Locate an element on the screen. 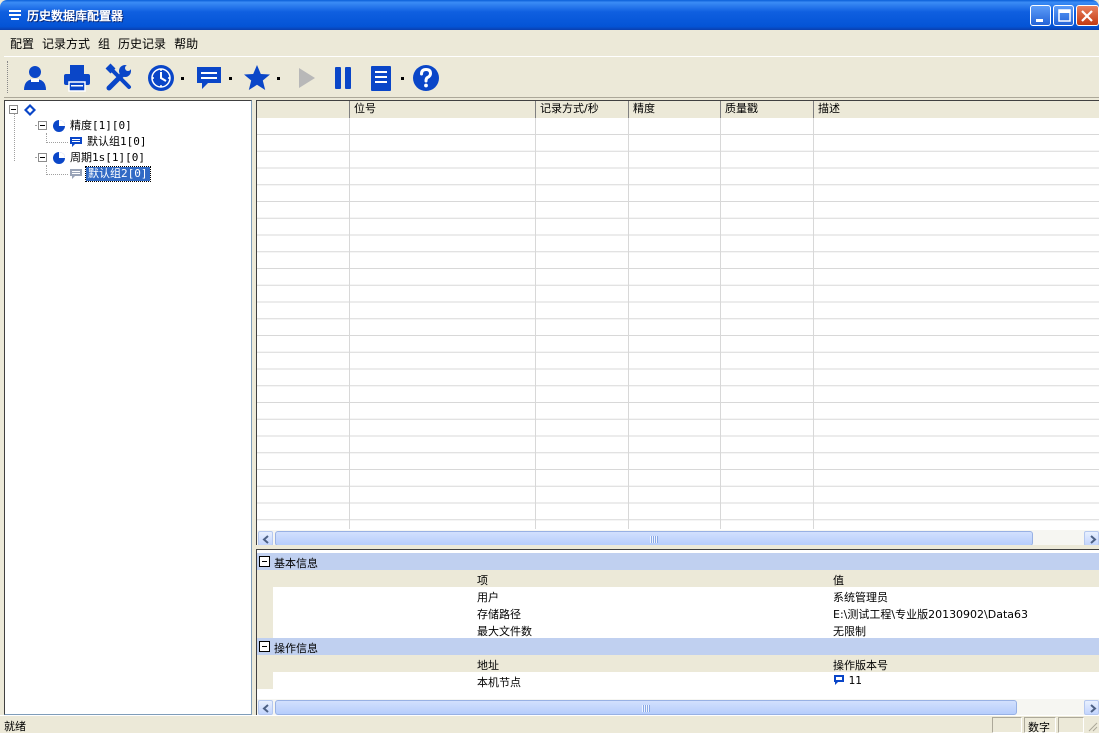 The width and height of the screenshot is (1099, 733). tree-node-label: 精度[1][0] is located at coordinates (101, 125).